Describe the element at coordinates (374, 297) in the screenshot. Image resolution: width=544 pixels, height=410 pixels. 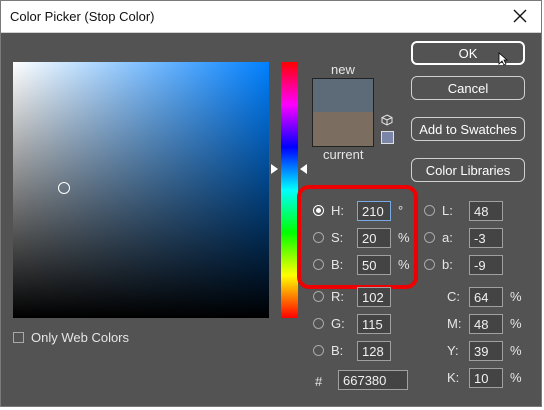
I see `red-input: 102` at that location.